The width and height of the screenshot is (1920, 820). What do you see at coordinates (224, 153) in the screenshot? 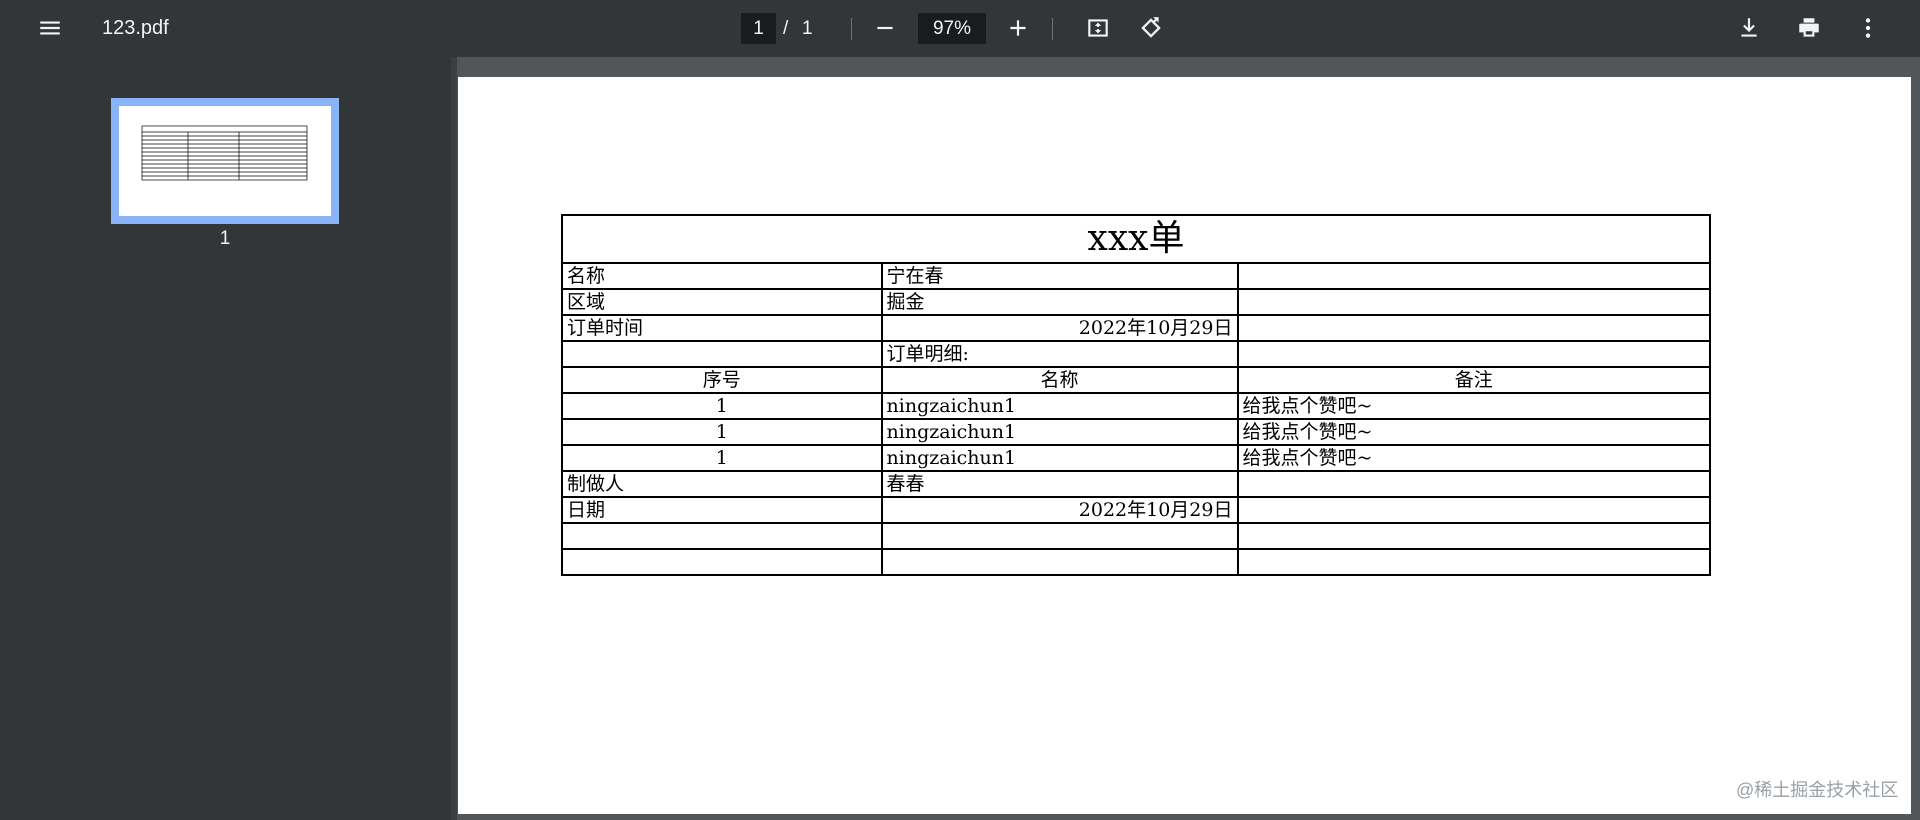
I see `thumbnail-table-preview` at bounding box center [224, 153].